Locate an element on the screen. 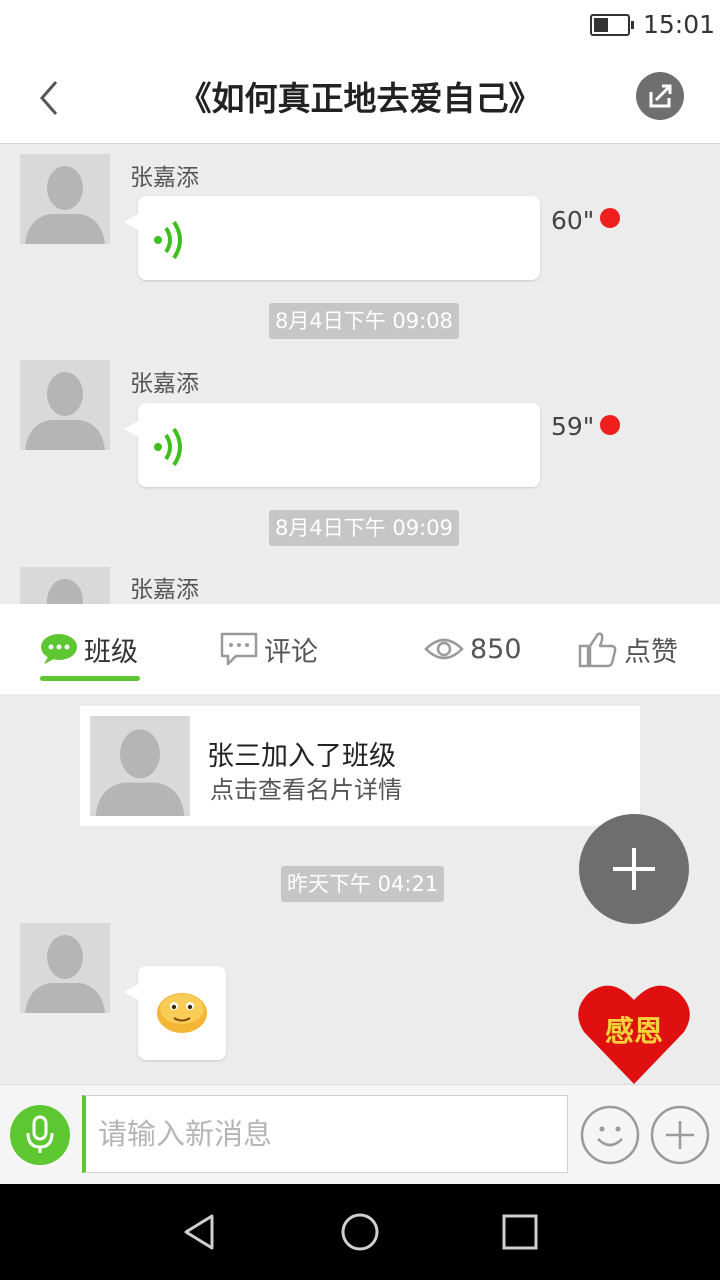 This screenshot has height=1280, width=720. share-button is located at coordinates (660, 96).